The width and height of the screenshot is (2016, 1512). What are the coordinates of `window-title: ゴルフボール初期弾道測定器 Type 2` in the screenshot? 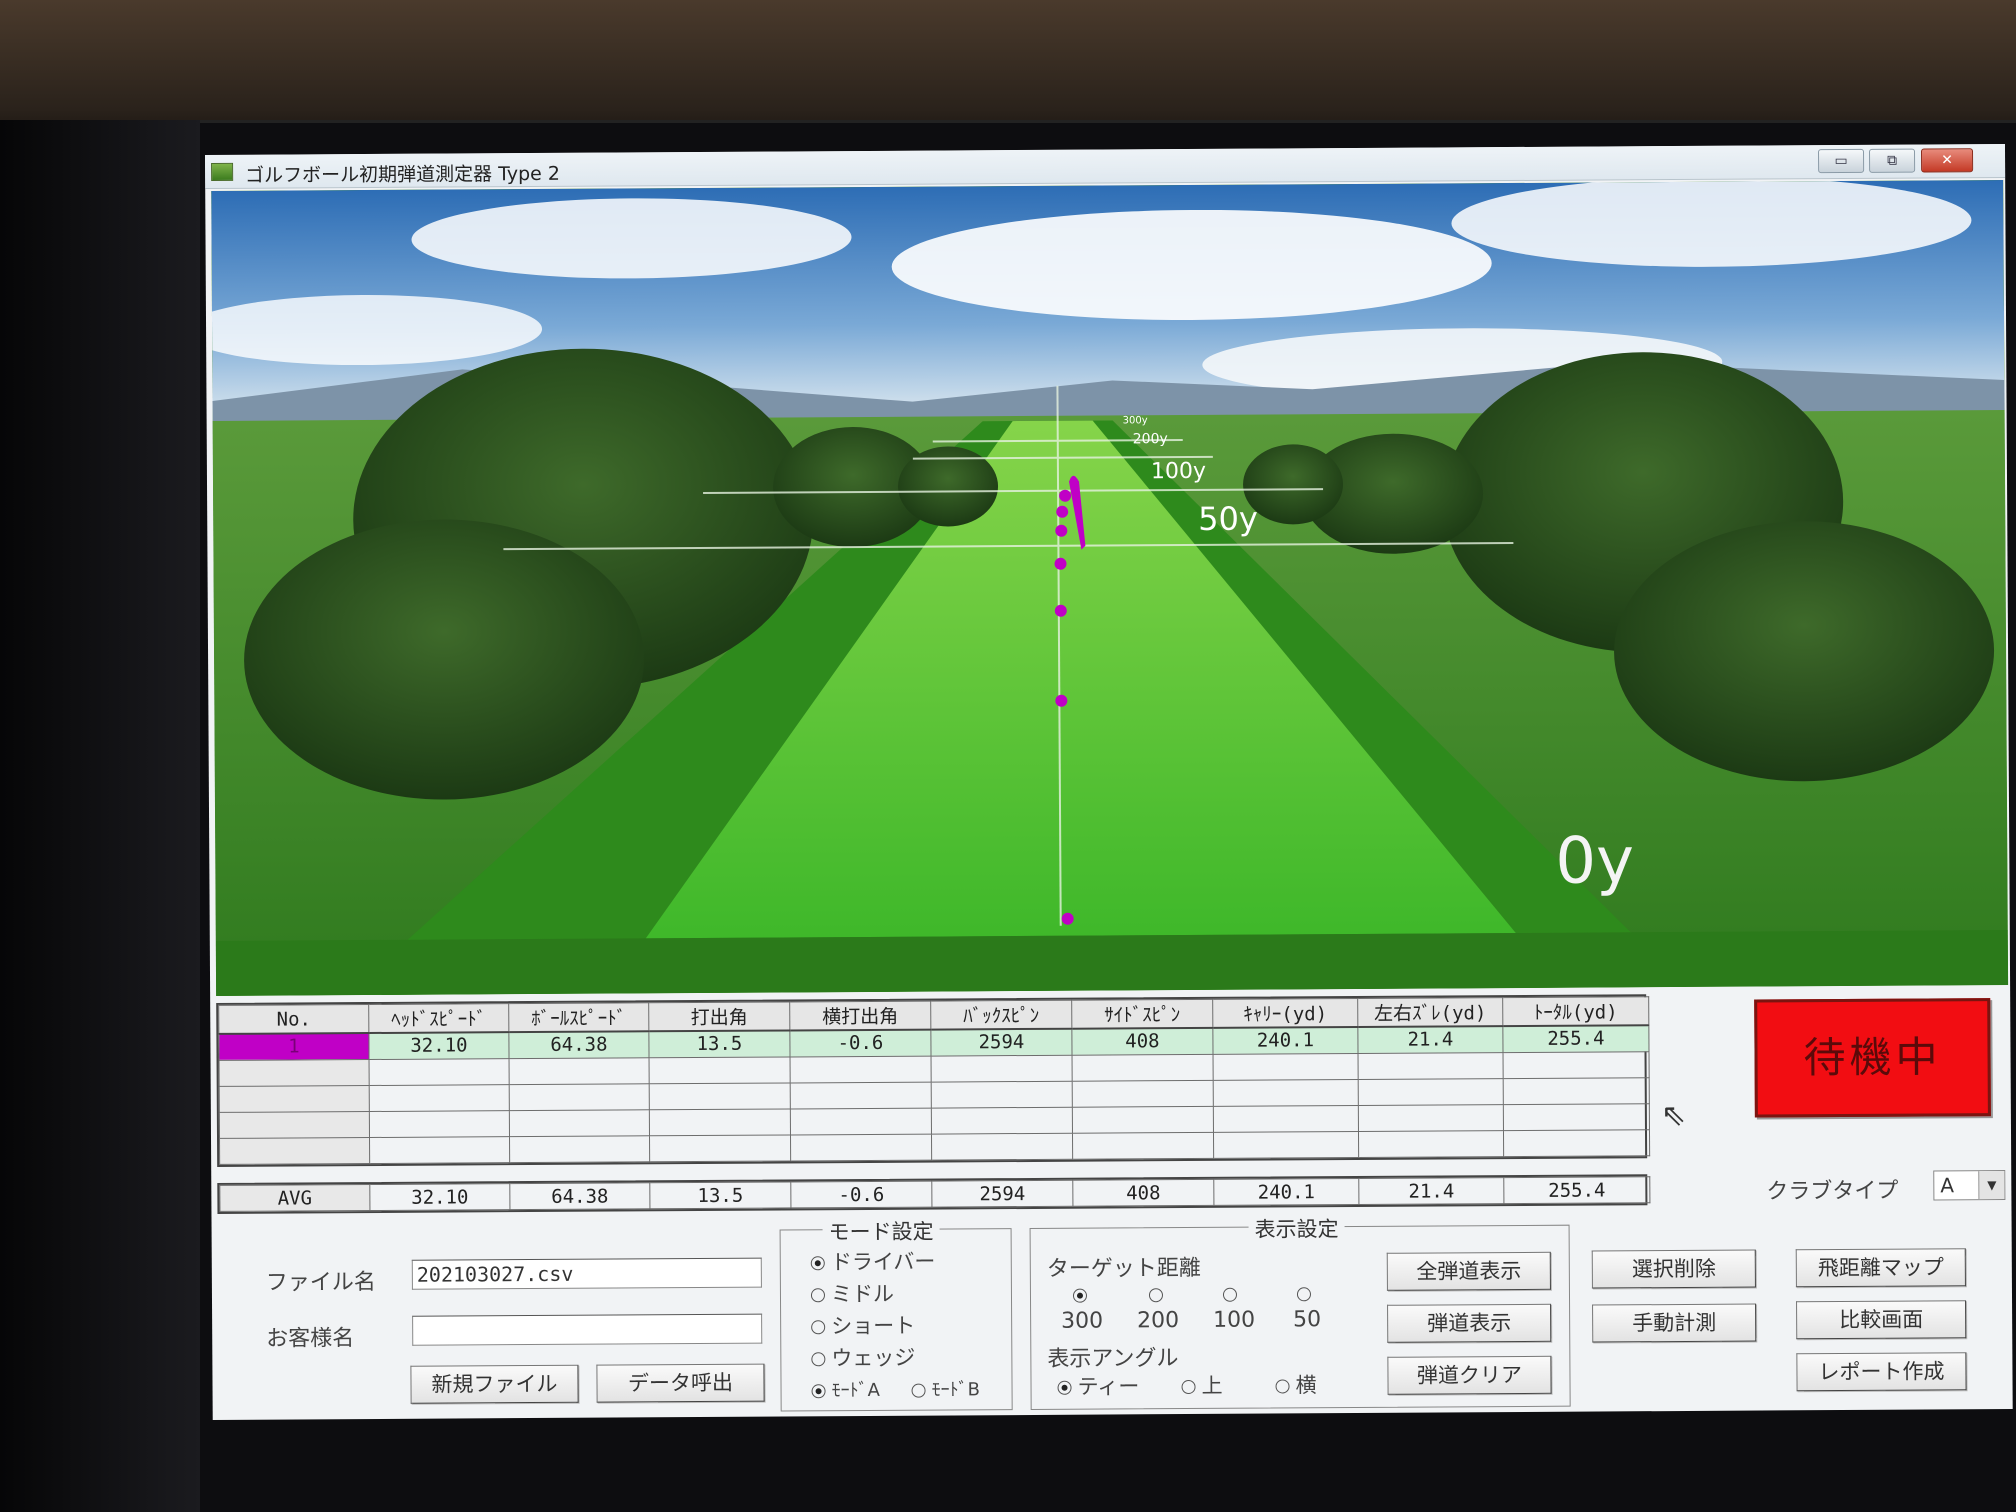 It's located at (403, 174).